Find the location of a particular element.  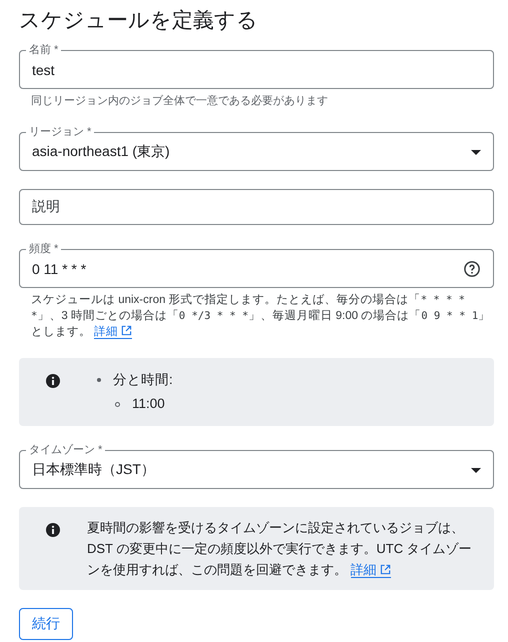

page-title: スケジュールを定義する is located at coordinates (139, 21).